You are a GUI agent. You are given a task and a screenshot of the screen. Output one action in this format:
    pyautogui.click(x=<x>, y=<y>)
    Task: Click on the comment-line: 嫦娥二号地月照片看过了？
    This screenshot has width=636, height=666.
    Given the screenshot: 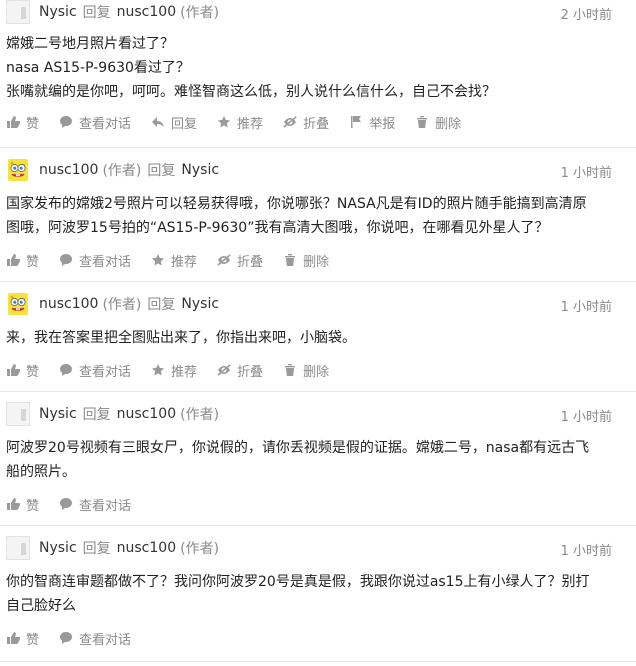 What is the action you would take?
    pyautogui.click(x=90, y=44)
    